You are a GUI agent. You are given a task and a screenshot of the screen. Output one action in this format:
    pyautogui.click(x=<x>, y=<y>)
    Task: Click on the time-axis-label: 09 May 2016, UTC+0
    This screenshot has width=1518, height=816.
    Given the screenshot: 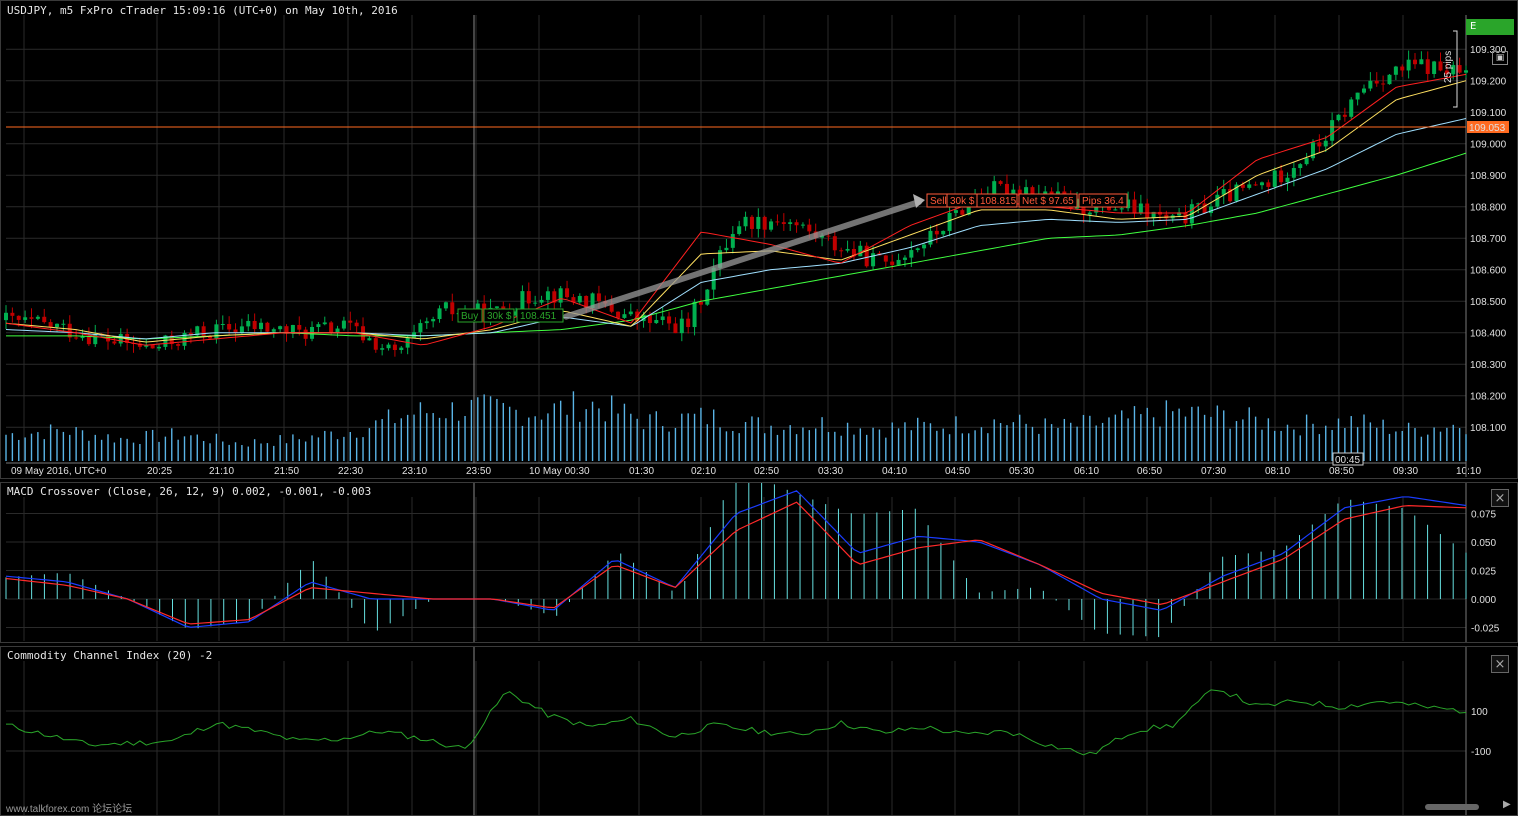 What is the action you would take?
    pyautogui.click(x=59, y=471)
    